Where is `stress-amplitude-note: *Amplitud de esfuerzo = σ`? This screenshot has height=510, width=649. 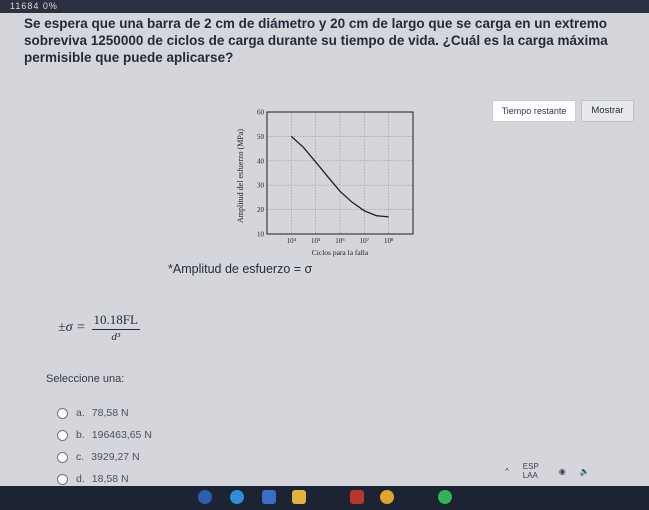
stress-amplitude-note: *Amplitud de esfuerzo = σ is located at coordinates (240, 269).